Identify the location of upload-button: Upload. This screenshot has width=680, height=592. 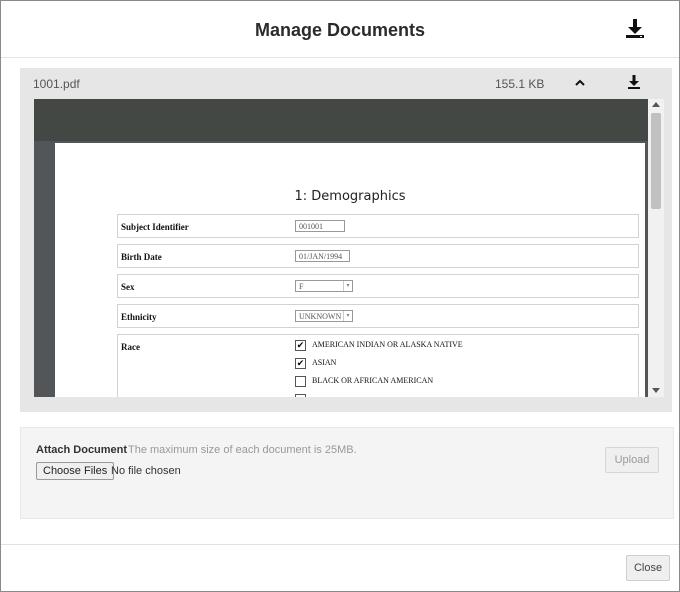
(632, 460).